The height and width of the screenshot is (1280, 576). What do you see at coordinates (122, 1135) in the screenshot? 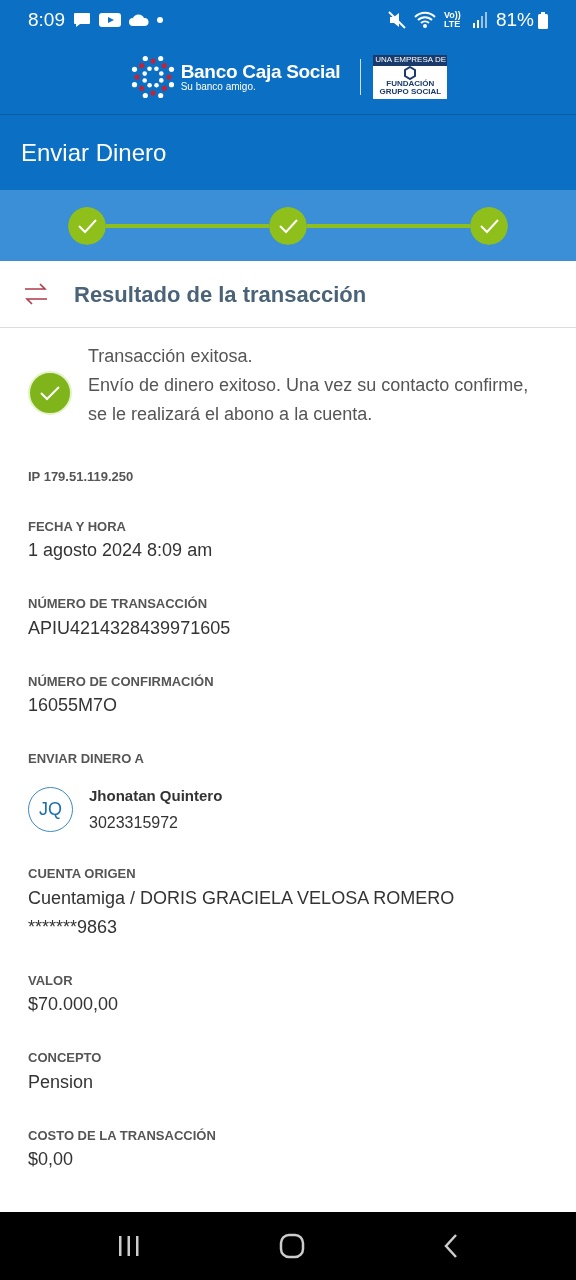
I see `field-label: COSTO DE LA TRANSACCIÓN` at bounding box center [122, 1135].